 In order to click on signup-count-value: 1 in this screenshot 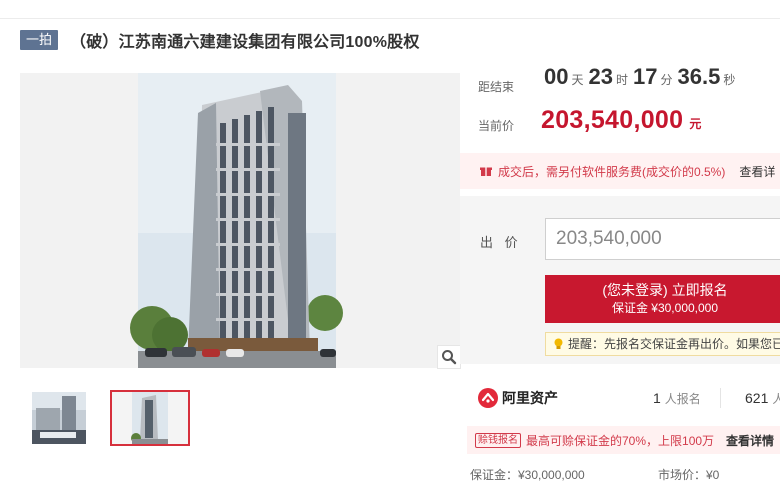, I will do `click(657, 398)`.